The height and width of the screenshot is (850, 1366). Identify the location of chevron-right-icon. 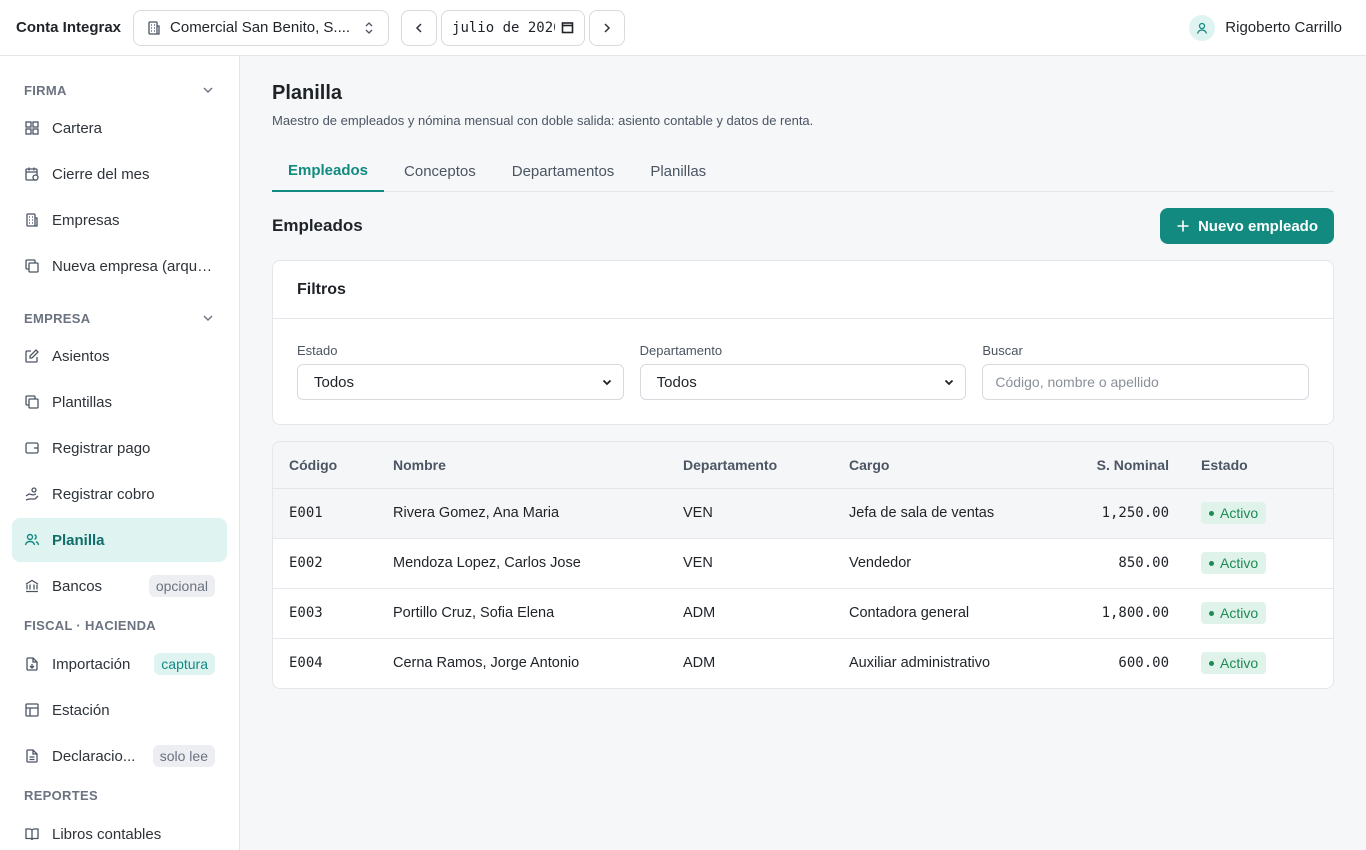
(607, 27).